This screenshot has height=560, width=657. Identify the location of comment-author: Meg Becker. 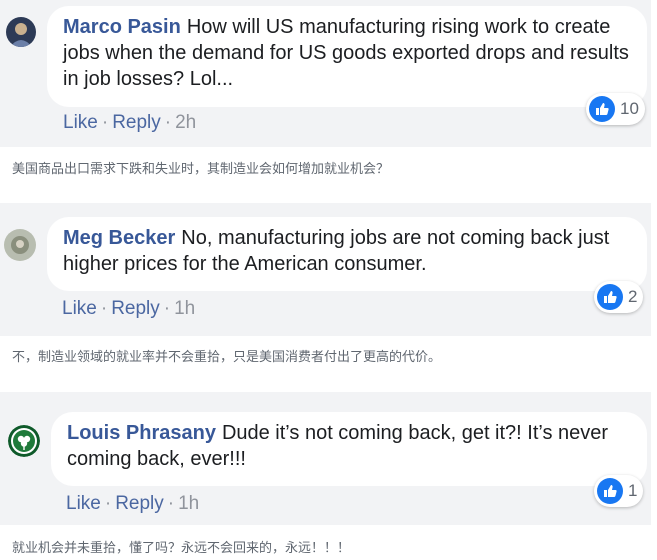
(119, 238).